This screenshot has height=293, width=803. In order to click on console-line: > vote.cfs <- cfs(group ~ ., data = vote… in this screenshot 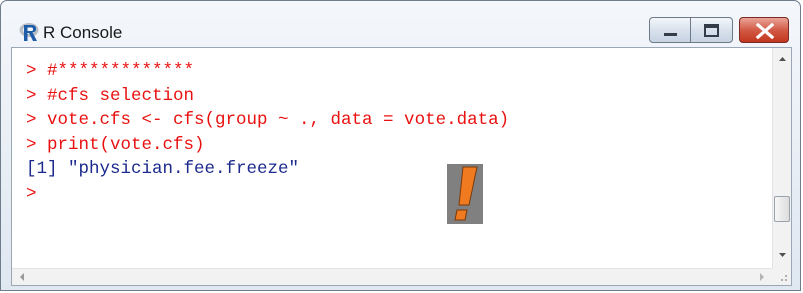, I will do `click(268, 120)`.